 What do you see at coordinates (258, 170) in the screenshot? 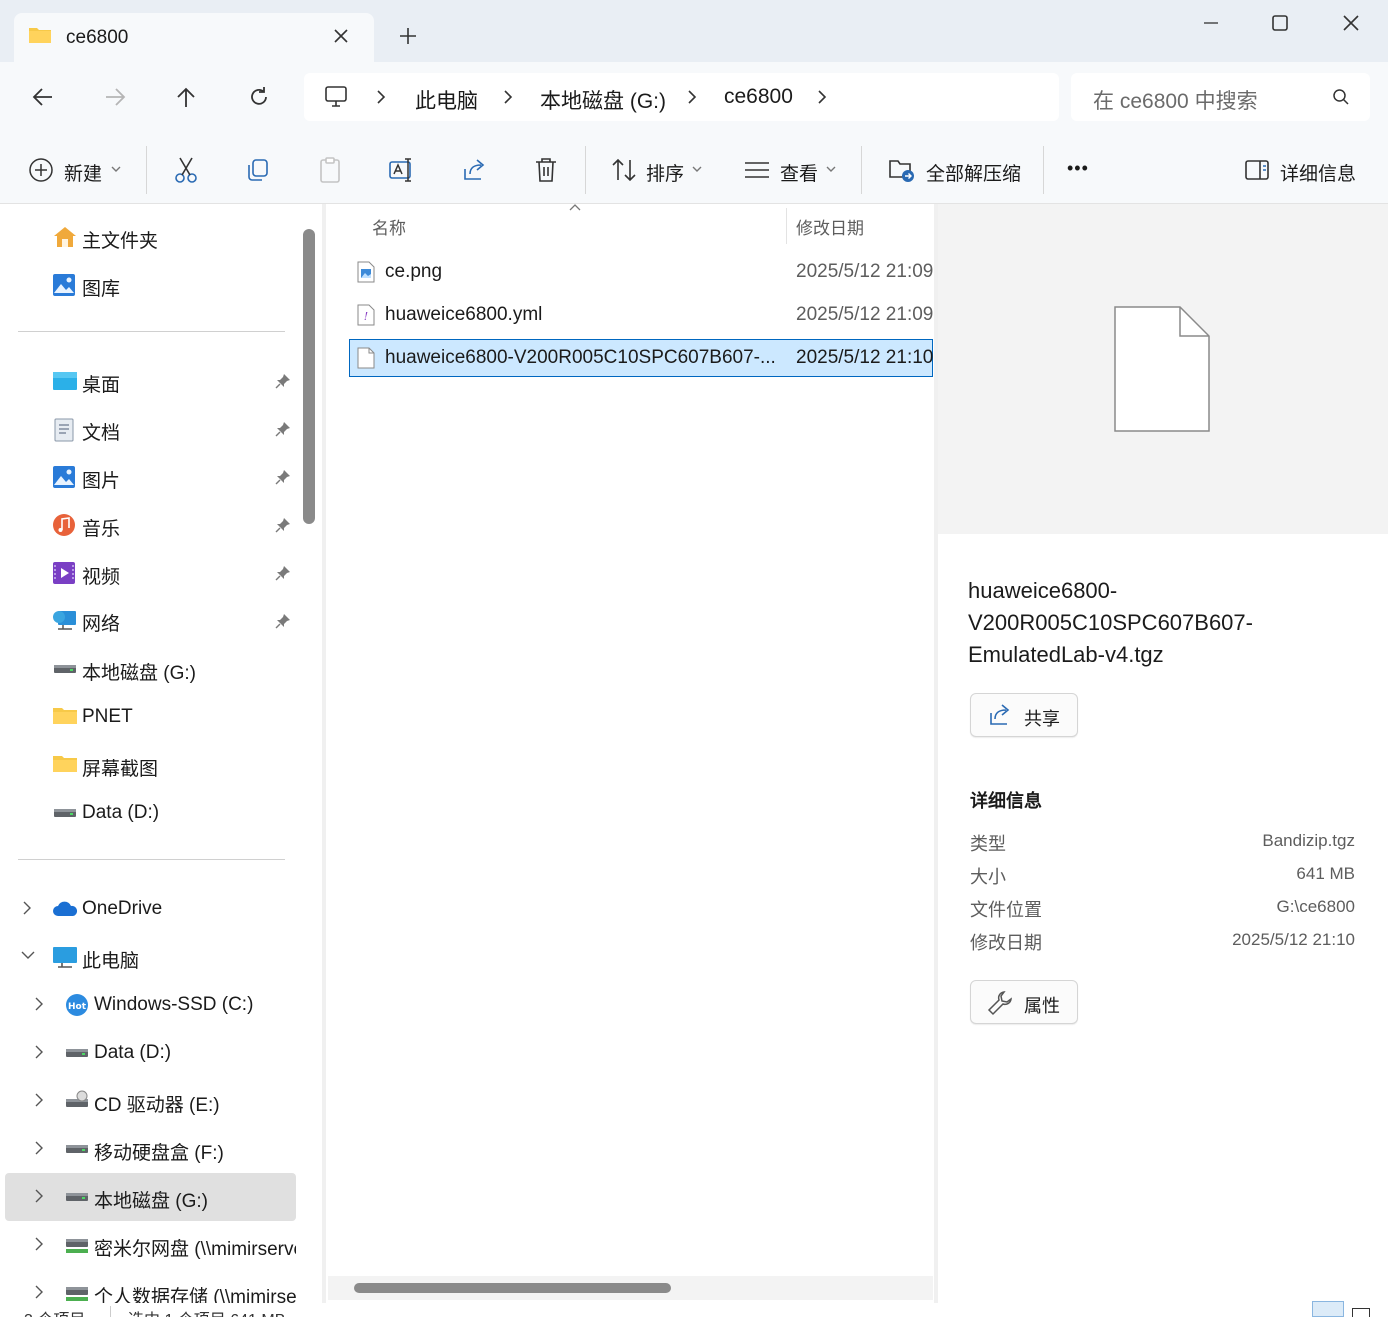
I see `copy-icon` at bounding box center [258, 170].